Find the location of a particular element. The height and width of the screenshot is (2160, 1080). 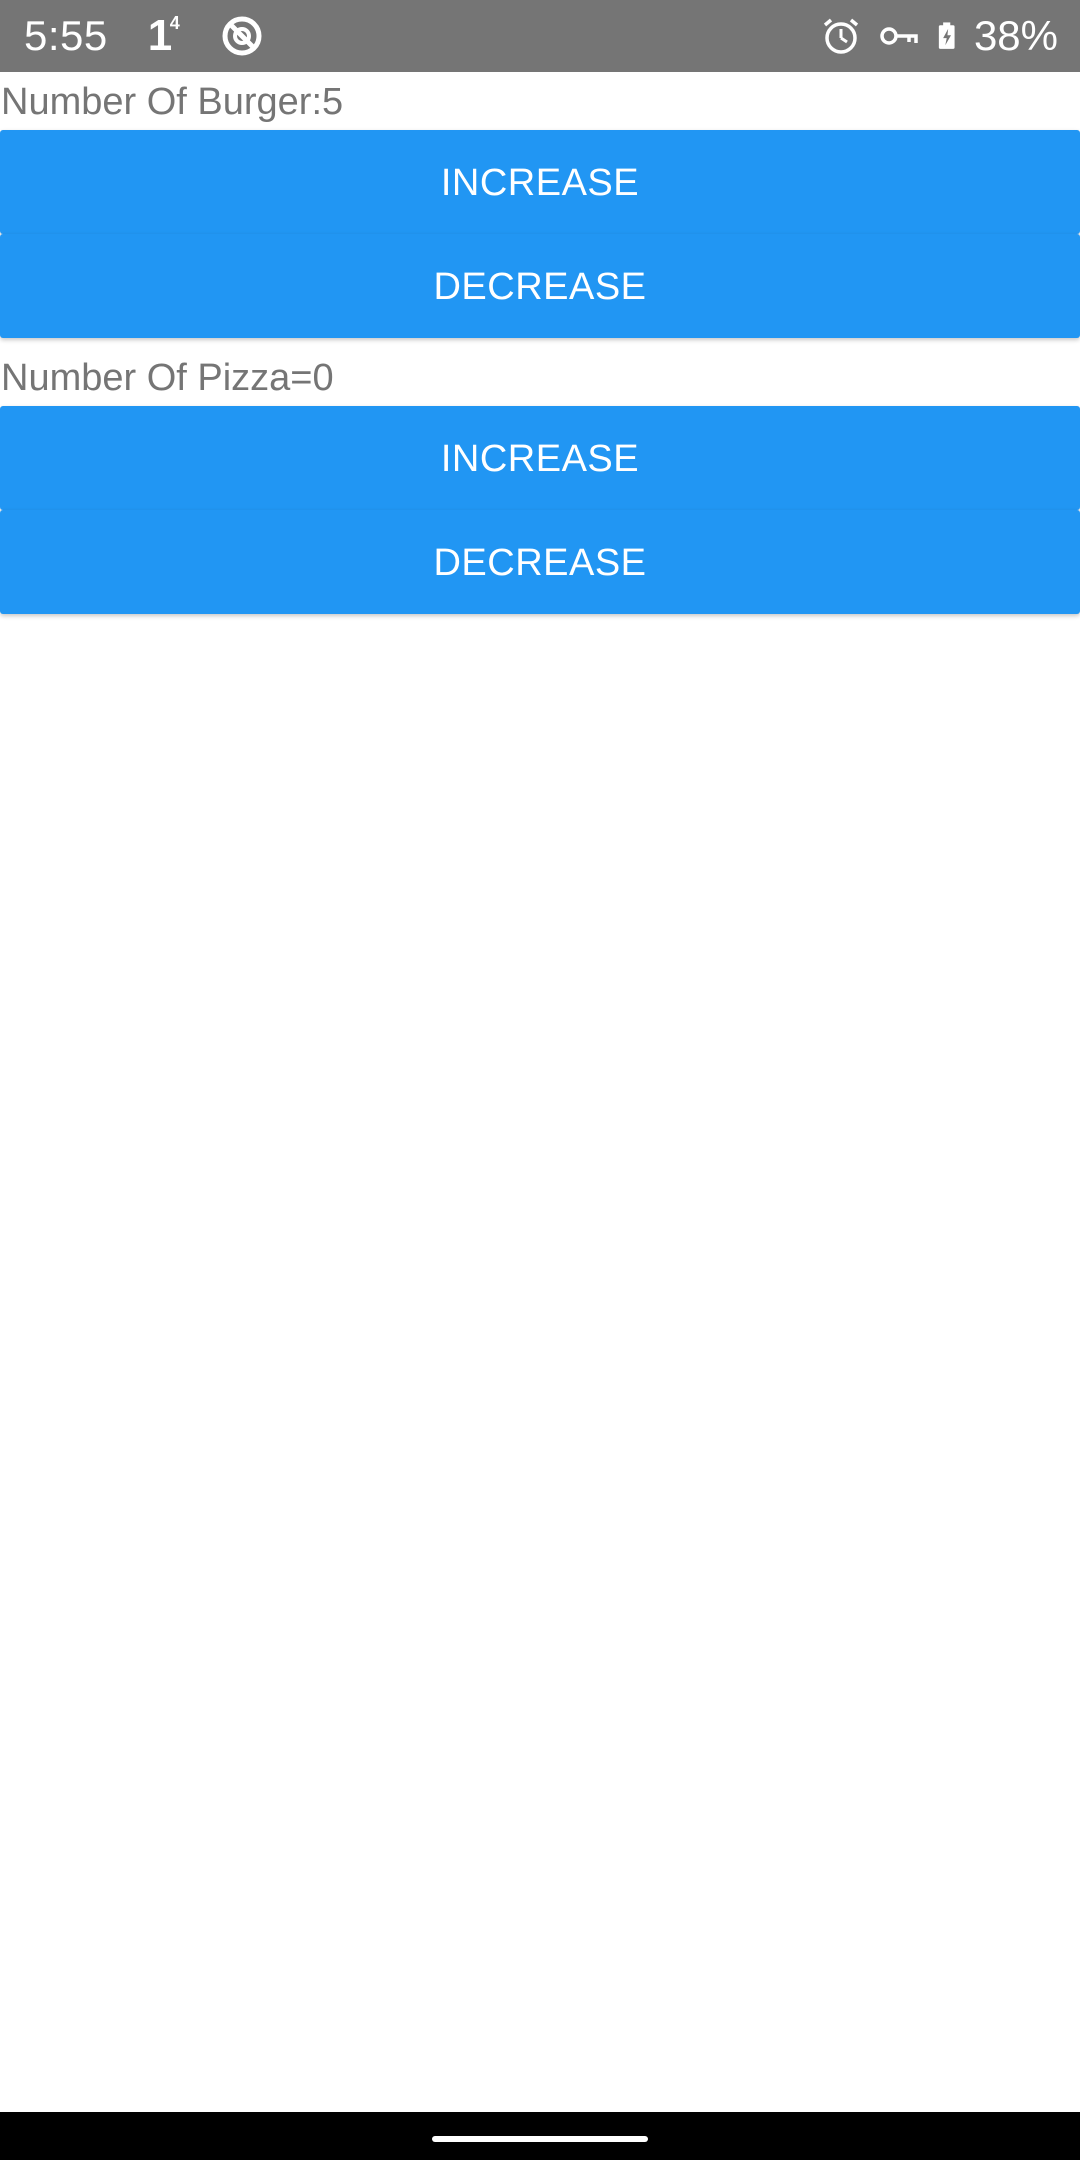

home-gesture-handle is located at coordinates (540, 2139).